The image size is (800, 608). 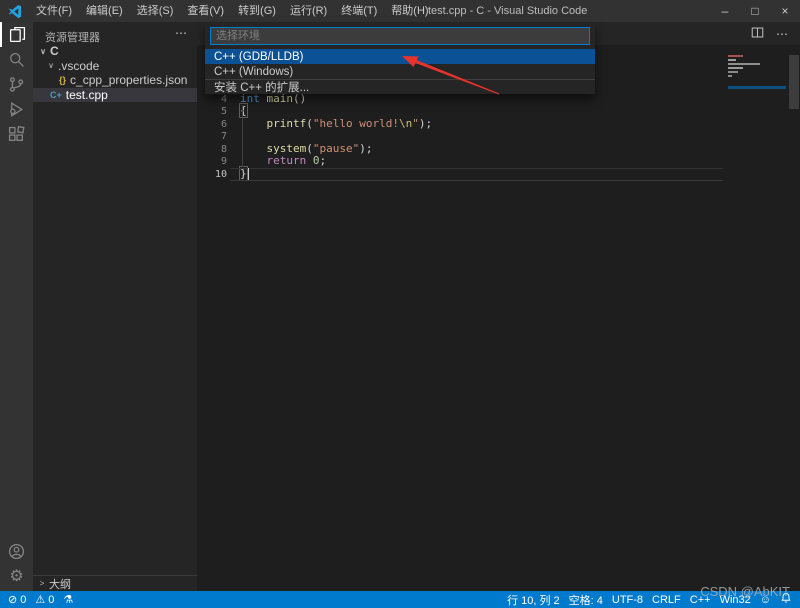 I want to click on code-token: {, so click(x=243, y=110).